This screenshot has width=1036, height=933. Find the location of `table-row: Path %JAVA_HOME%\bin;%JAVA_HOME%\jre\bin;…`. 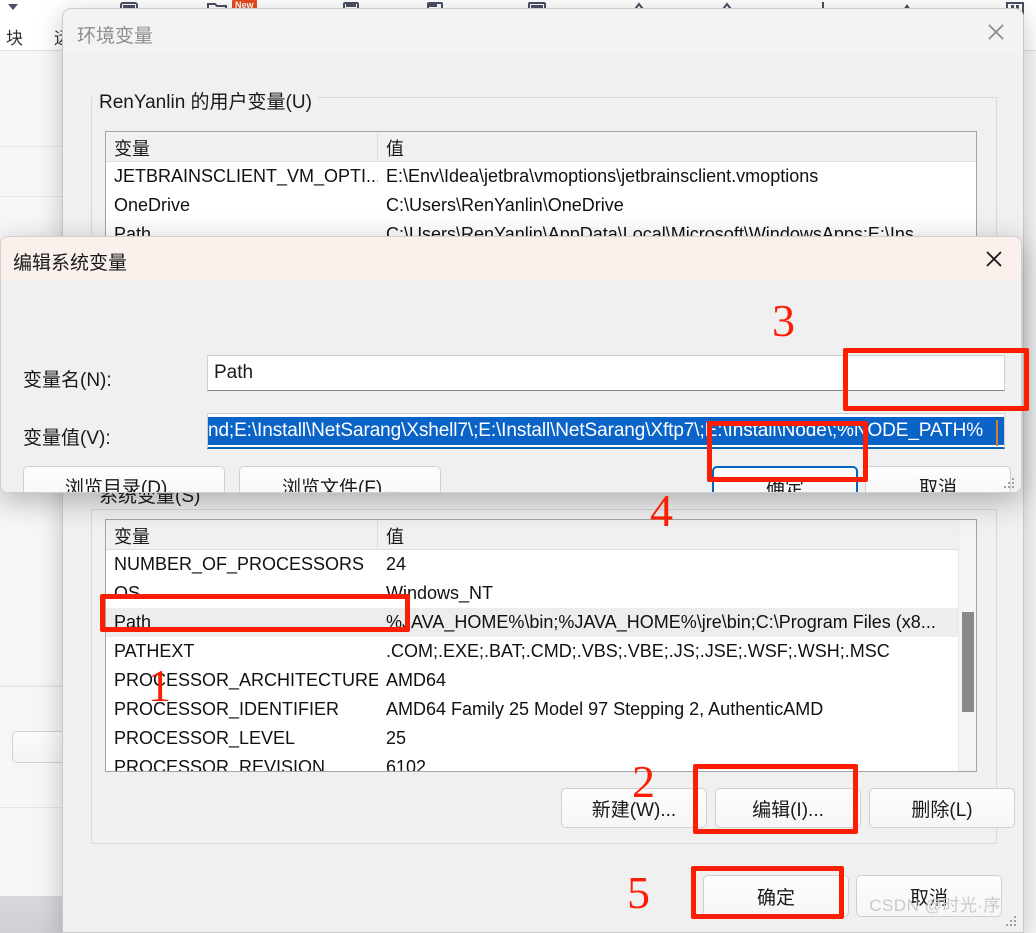

table-row: Path %JAVA_HOME%\bin;%JAVA_HOME%\jre\bin;… is located at coordinates (541, 622).